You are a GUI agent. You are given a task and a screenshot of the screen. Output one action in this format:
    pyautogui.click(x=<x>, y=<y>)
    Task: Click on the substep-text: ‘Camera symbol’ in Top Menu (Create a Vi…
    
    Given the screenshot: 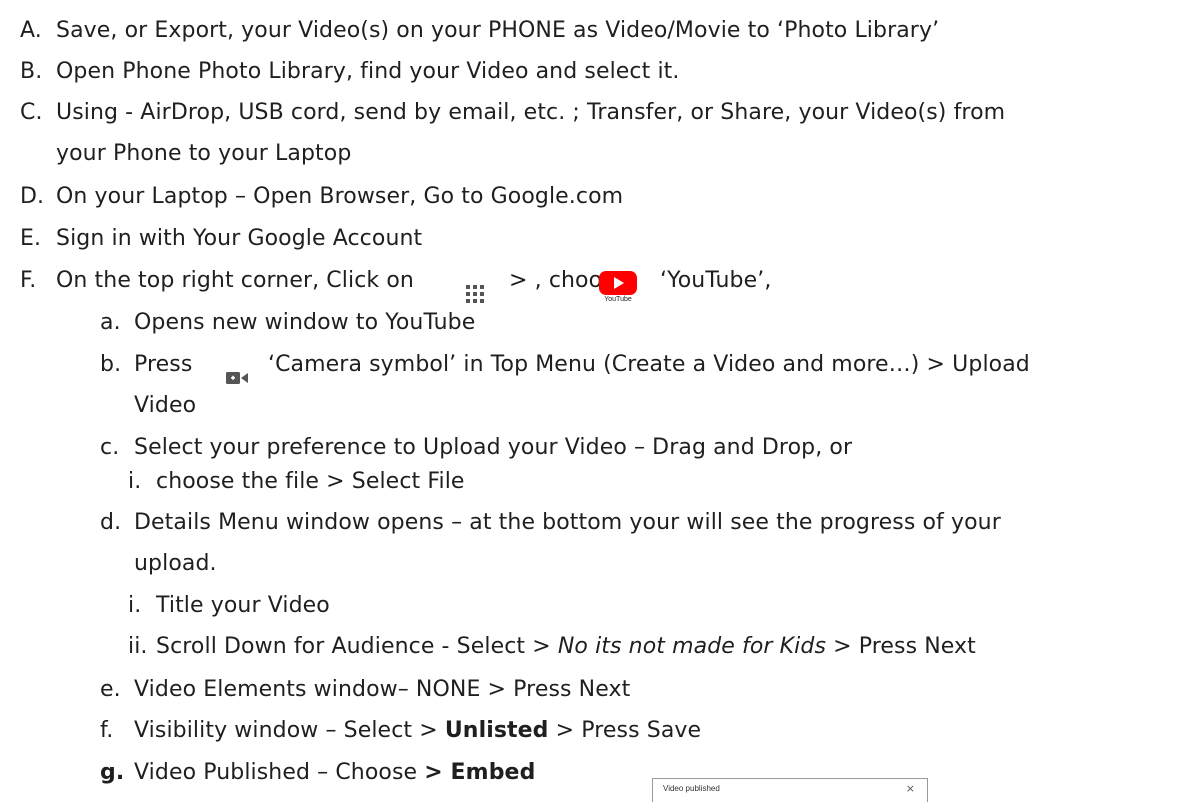 What is the action you would take?
    pyautogui.click(x=649, y=364)
    